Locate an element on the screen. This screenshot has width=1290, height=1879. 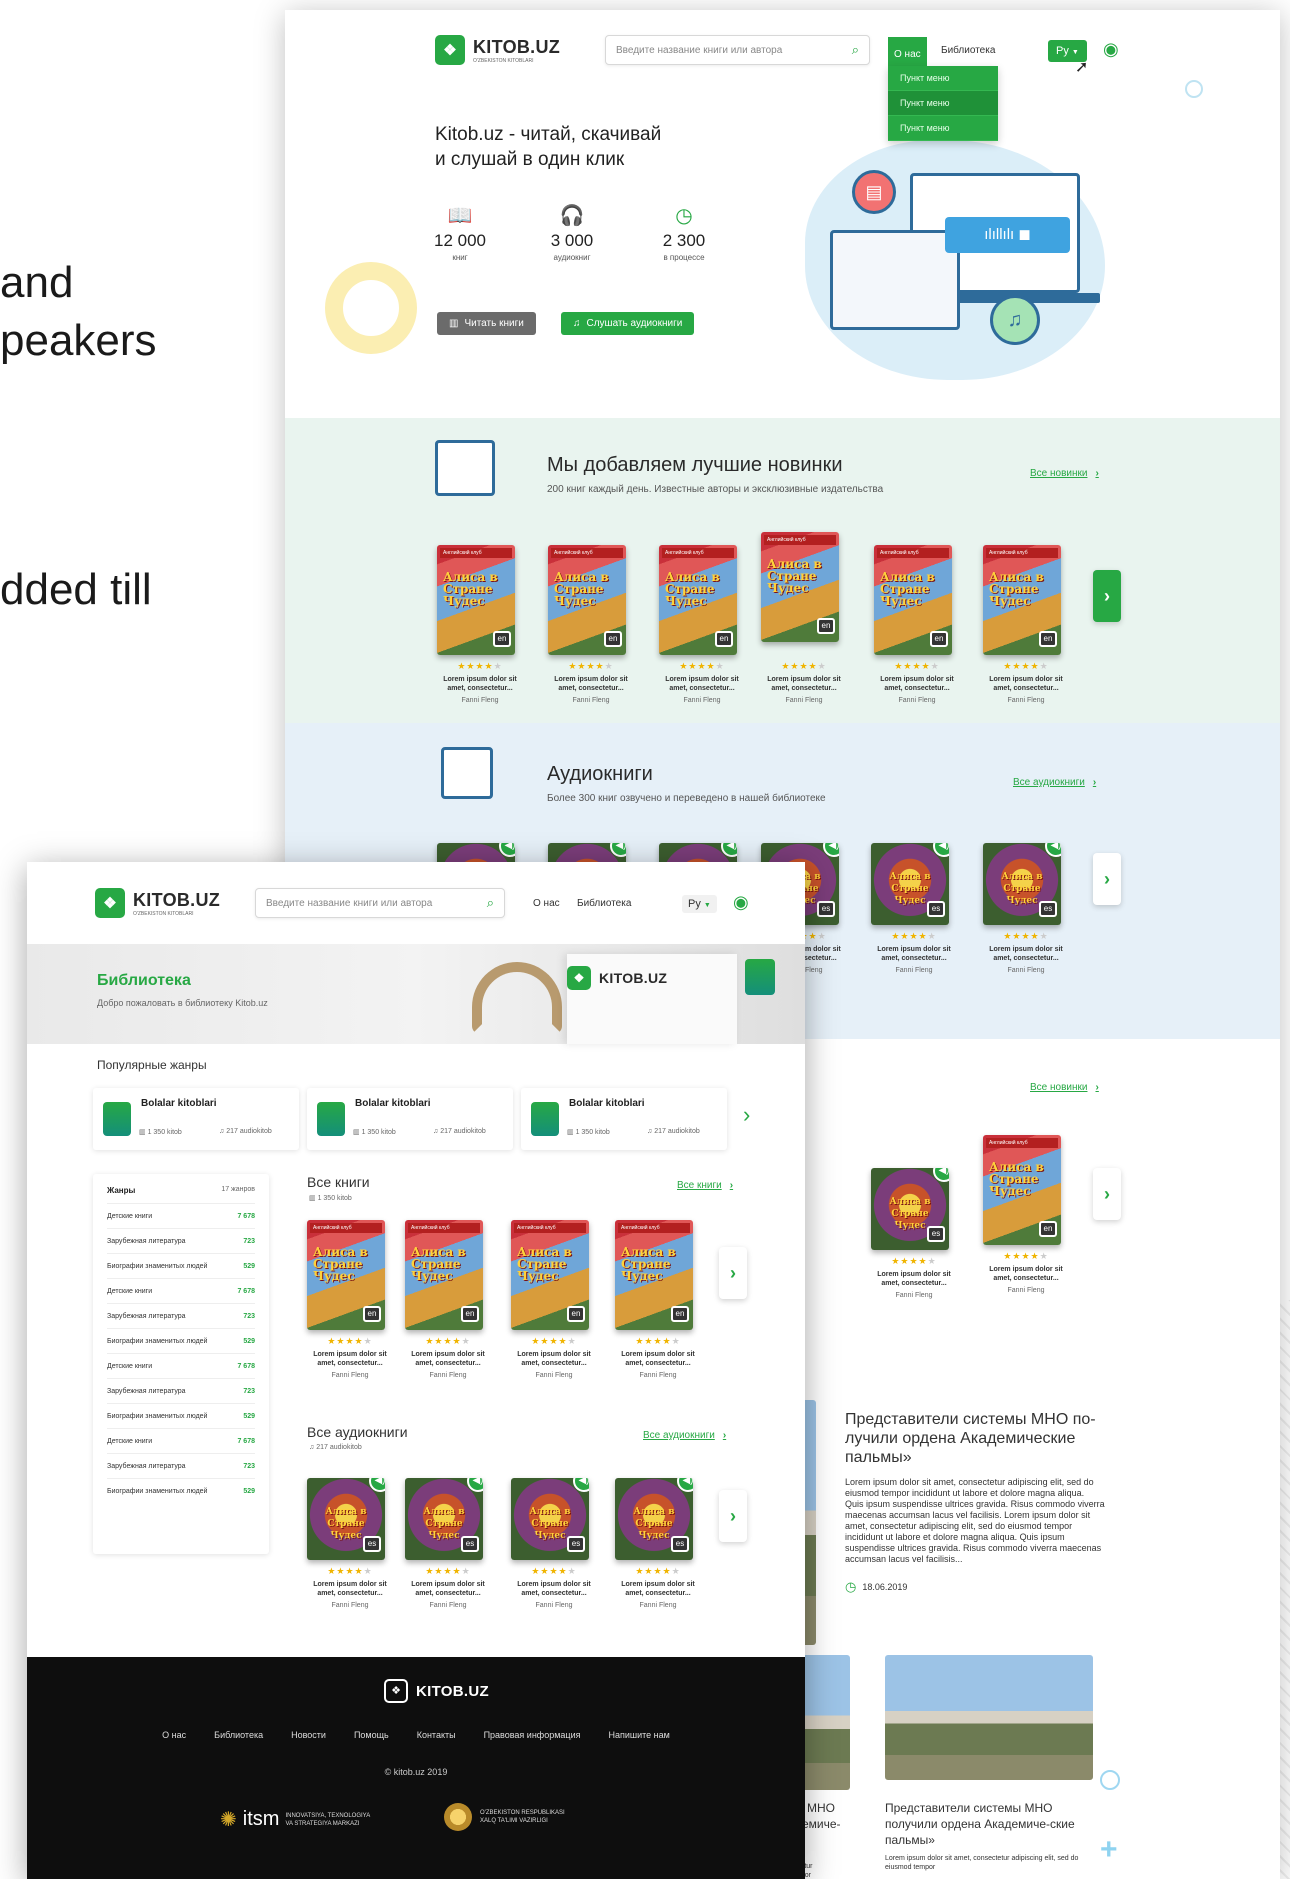
footer-link: Напишите нам is located at coordinates (638, 1735).